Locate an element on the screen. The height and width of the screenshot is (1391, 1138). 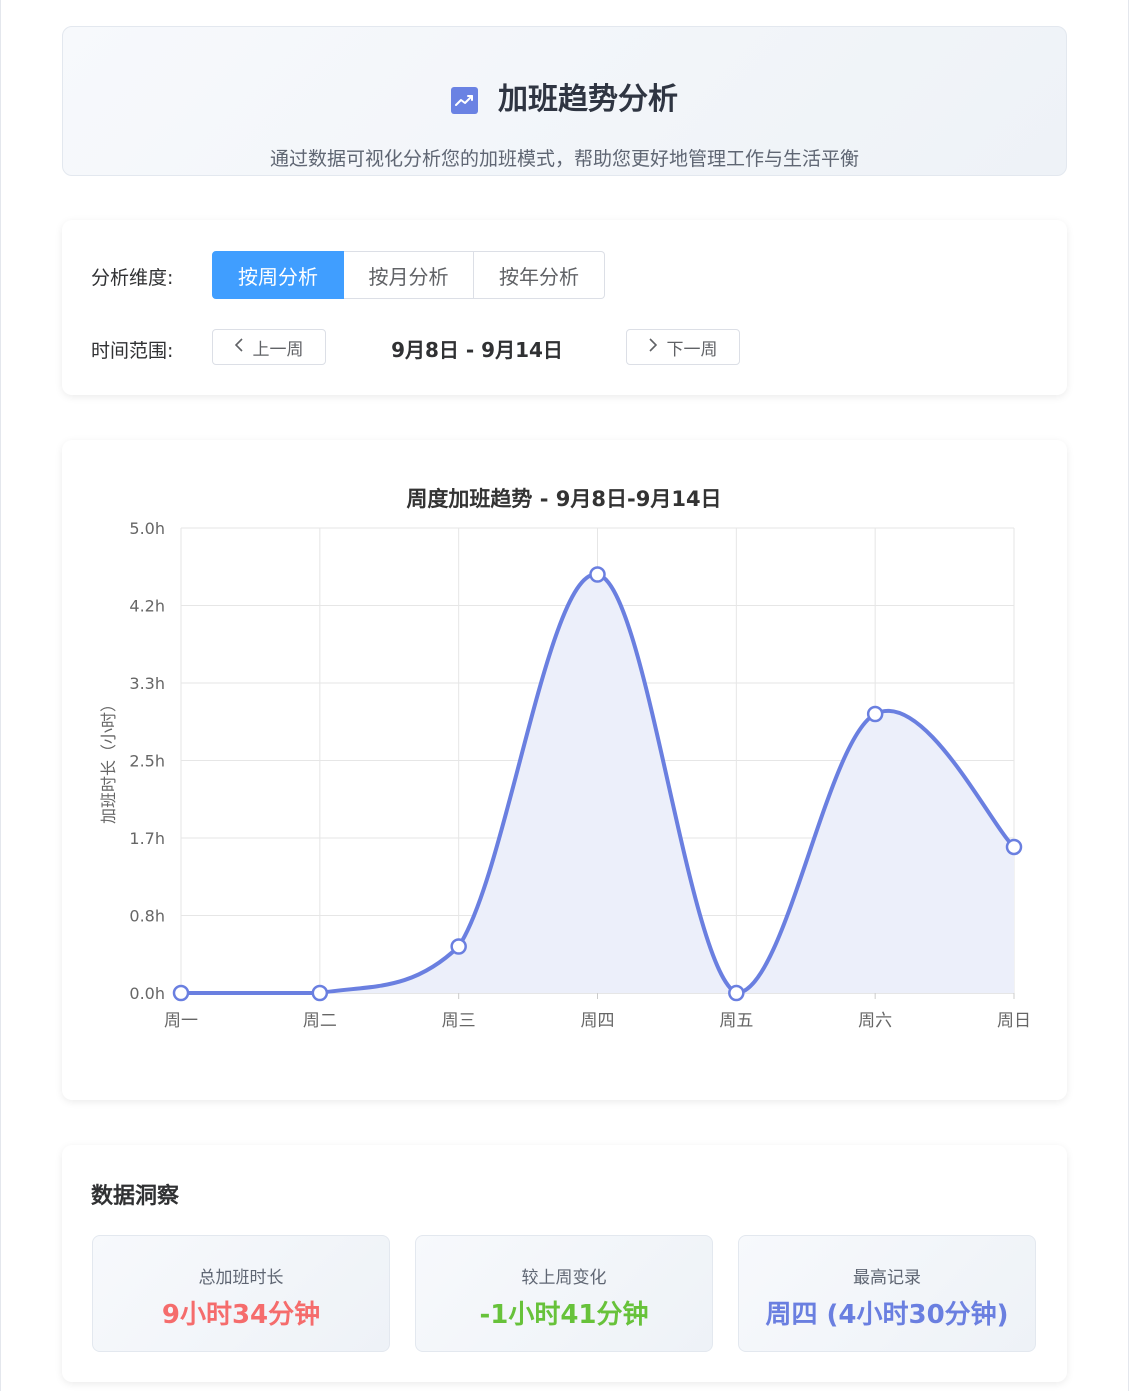
data-point-周六 is located at coordinates (875, 714).